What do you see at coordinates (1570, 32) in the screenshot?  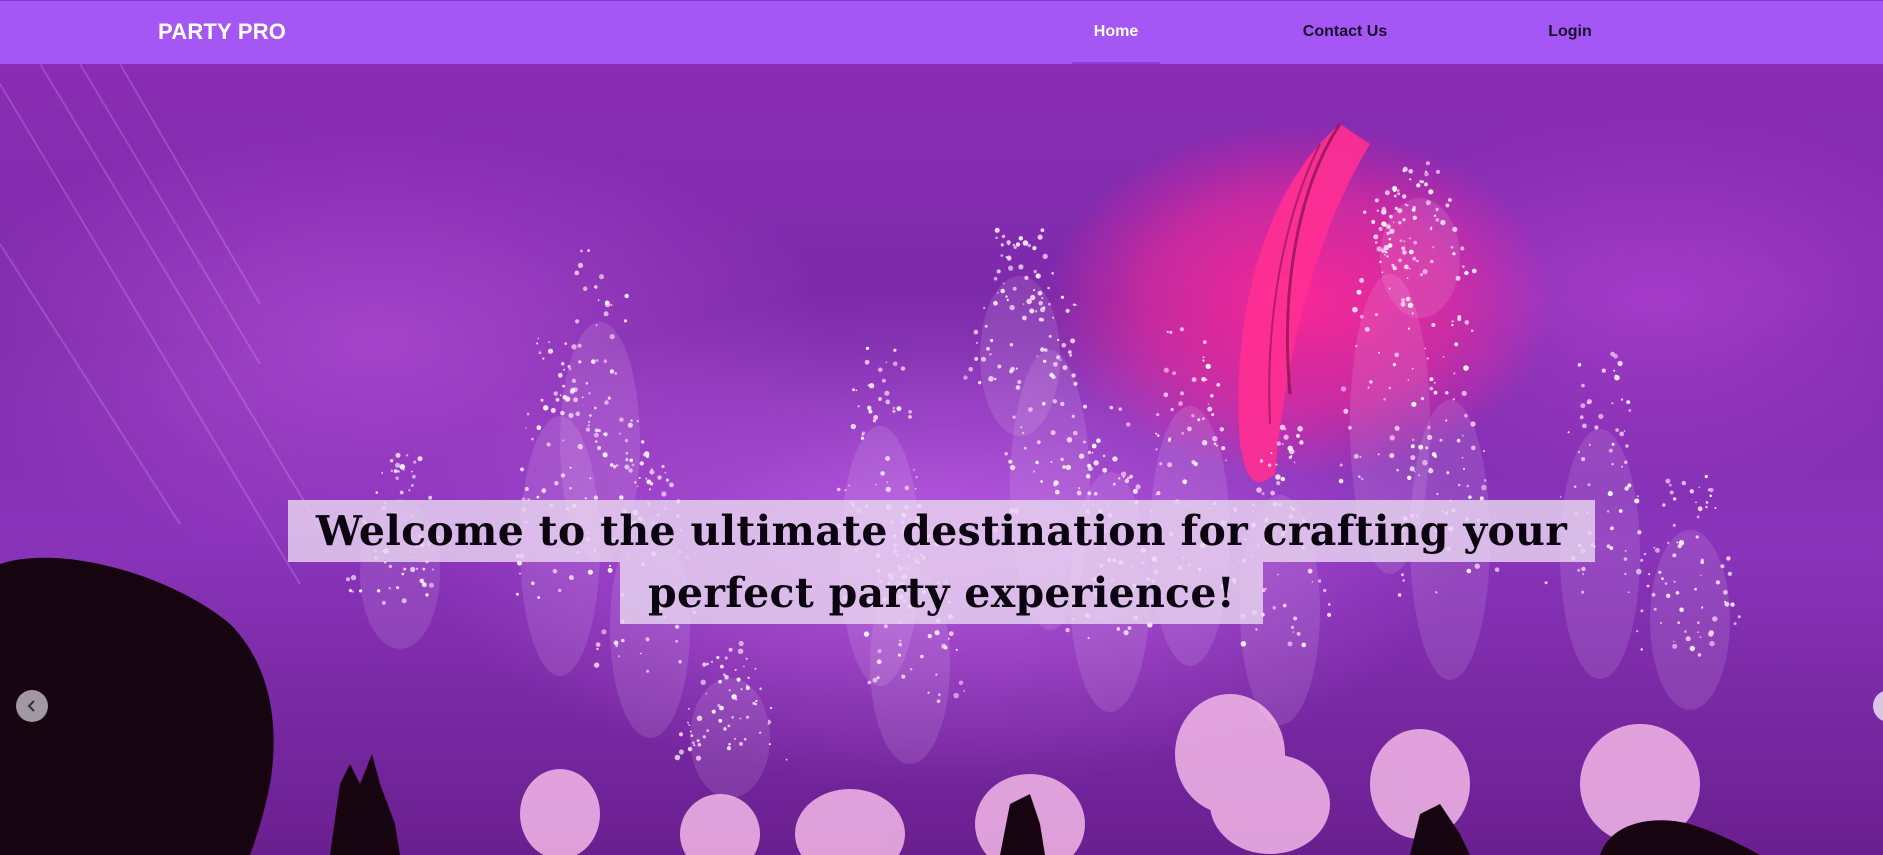 I see `nav-link-login: Login` at bounding box center [1570, 32].